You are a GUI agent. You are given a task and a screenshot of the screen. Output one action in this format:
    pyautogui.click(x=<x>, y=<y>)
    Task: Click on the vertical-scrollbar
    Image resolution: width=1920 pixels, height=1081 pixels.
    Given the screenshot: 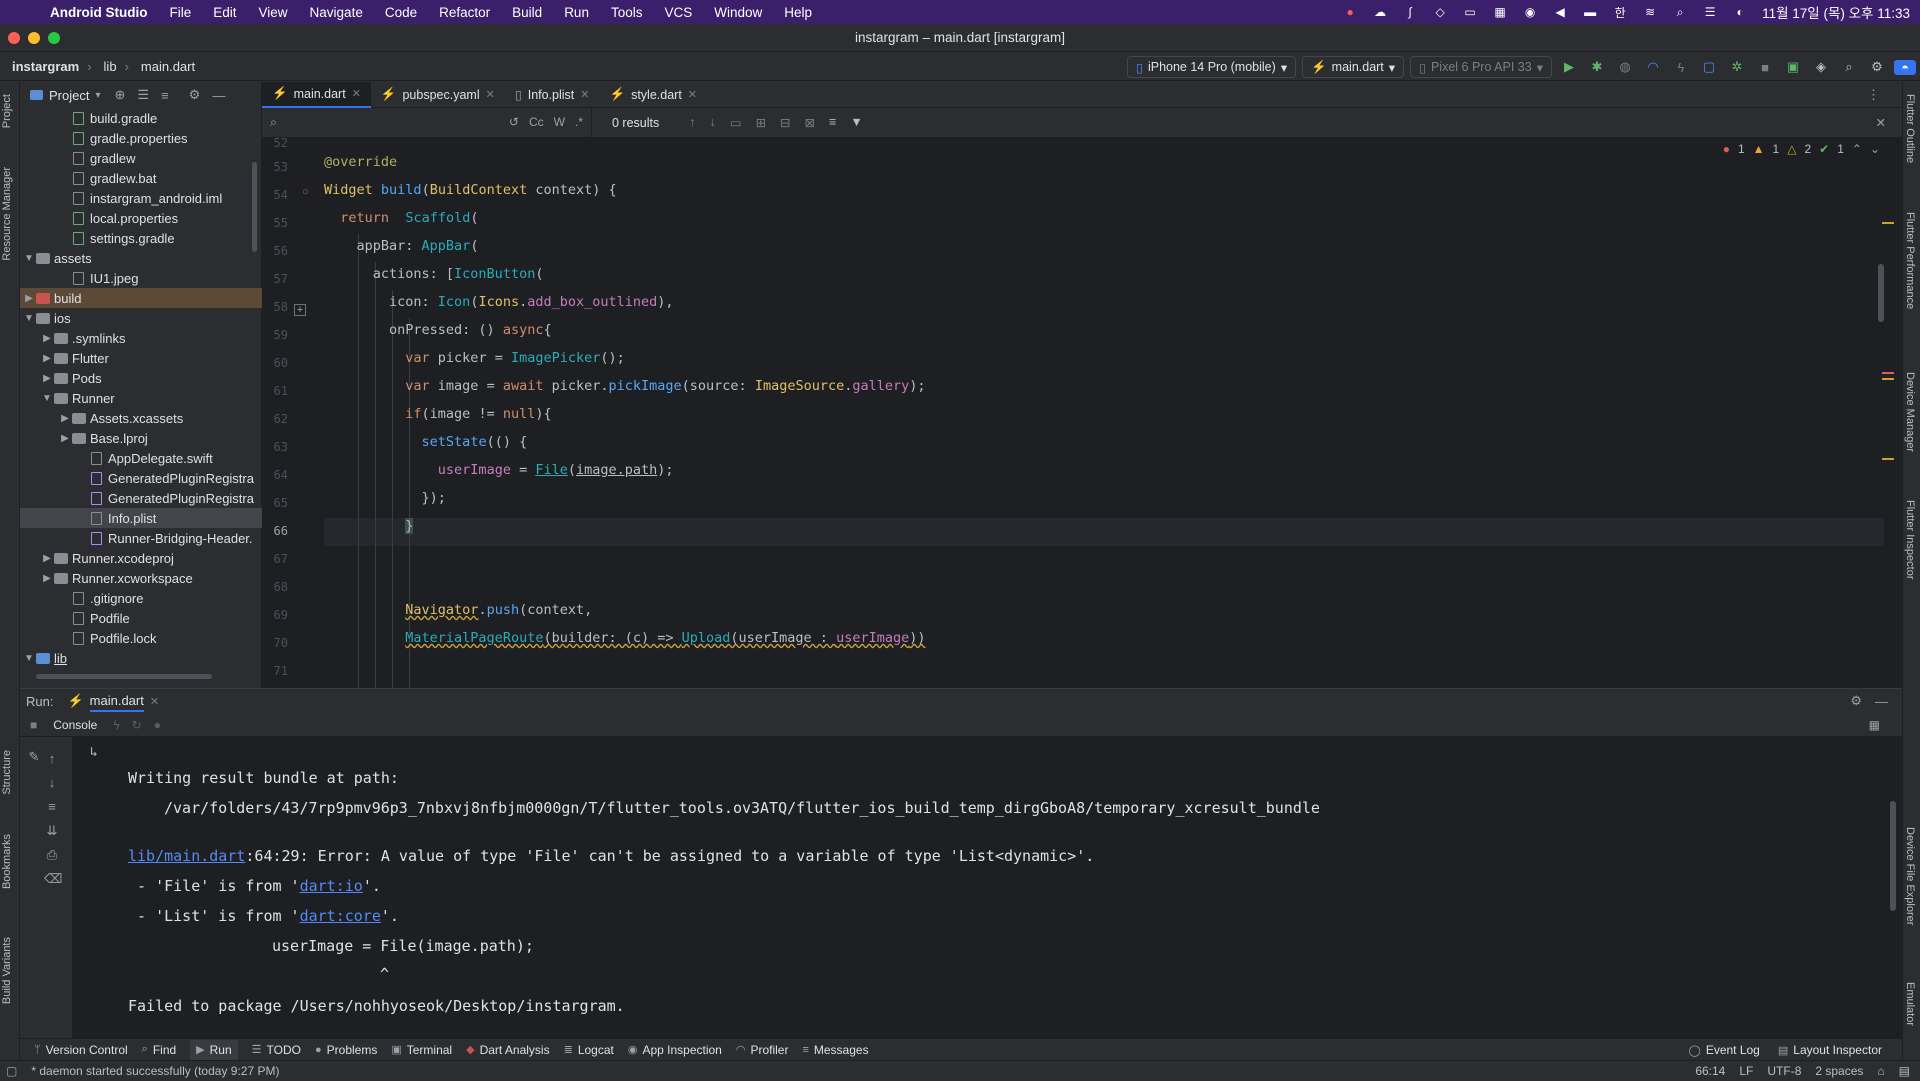 What is the action you would take?
    pyautogui.click(x=1893, y=856)
    